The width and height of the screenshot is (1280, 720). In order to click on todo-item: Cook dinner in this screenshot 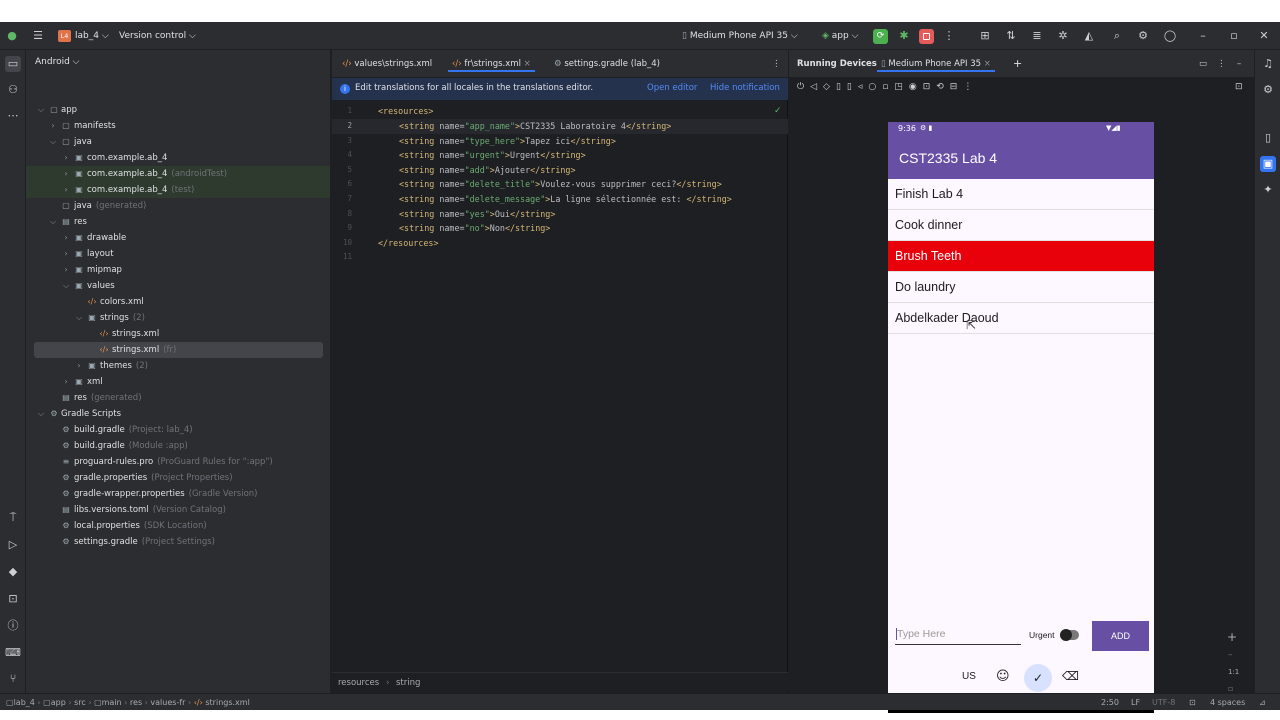, I will do `click(1021, 225)`.